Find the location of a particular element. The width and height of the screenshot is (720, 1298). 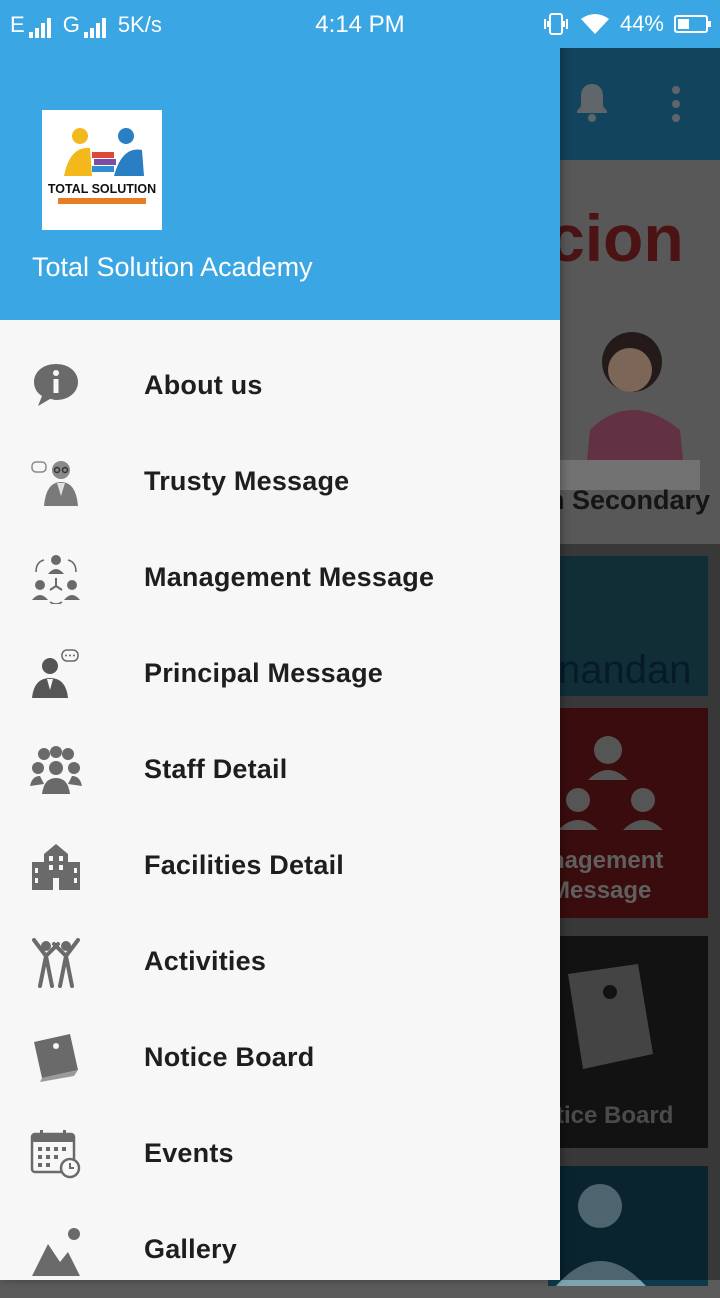

menu-item-facilities-detail: Facilities Detail is located at coordinates (280, 866).